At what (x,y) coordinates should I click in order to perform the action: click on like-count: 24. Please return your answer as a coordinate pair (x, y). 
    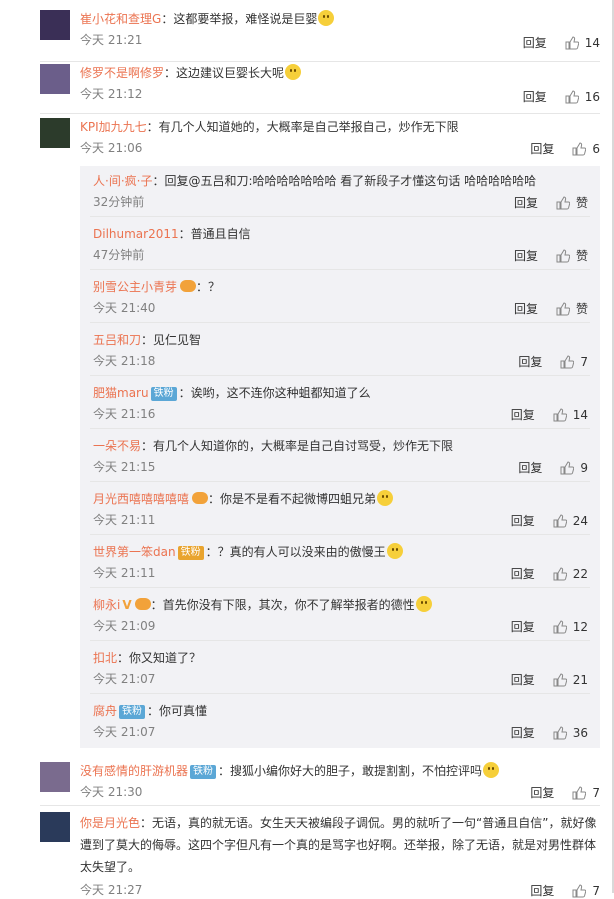
    Looking at the image, I should click on (580, 520).